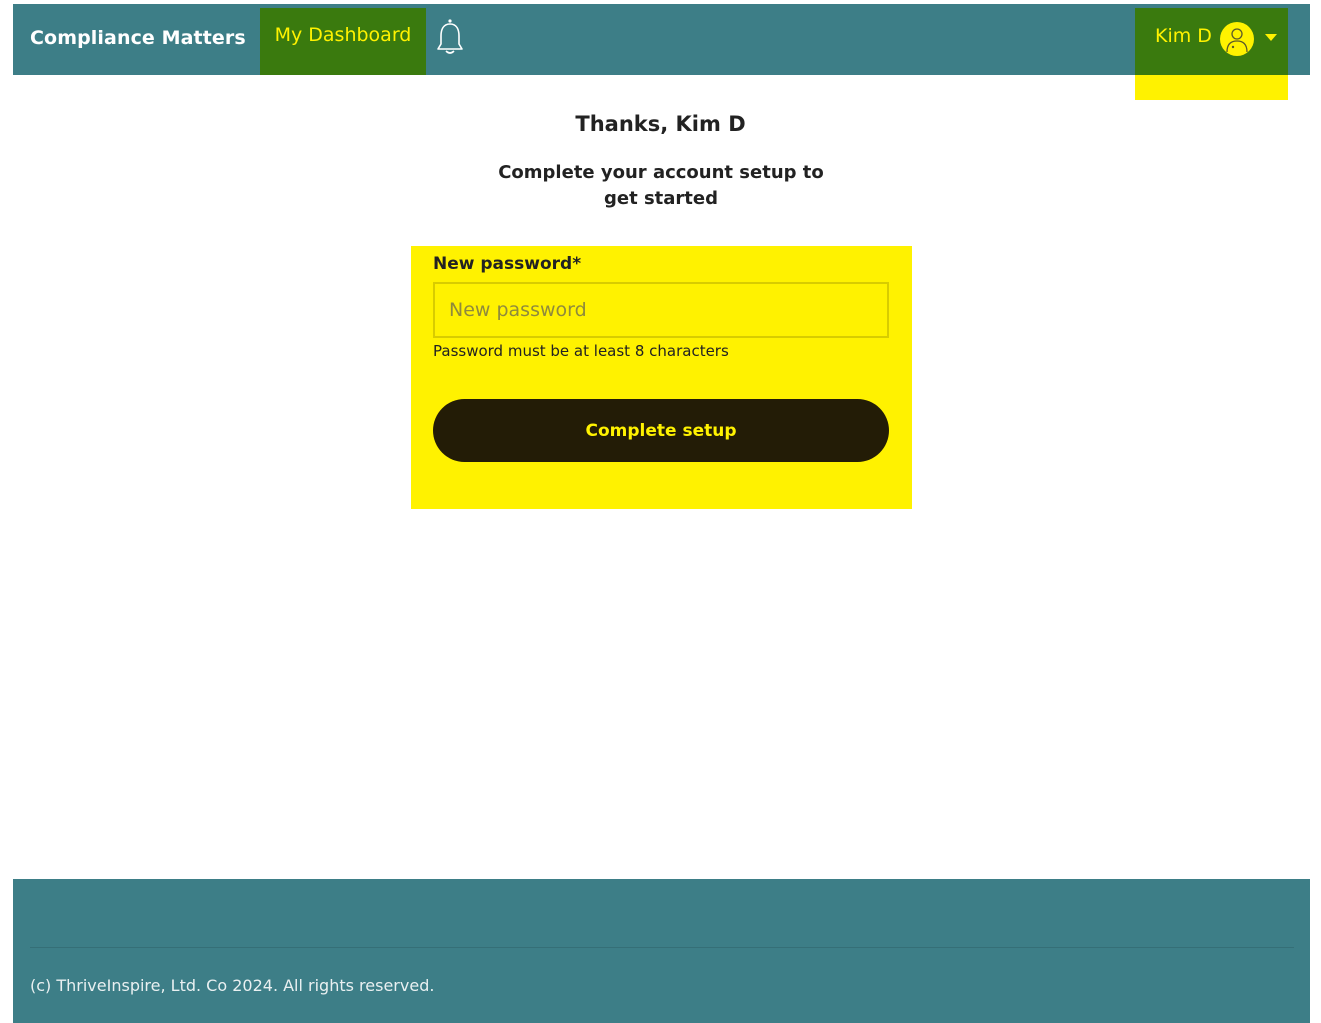 The image size is (1321, 1023). Describe the element at coordinates (1211, 87) in the screenshot. I see `user-menu-highlight` at that location.